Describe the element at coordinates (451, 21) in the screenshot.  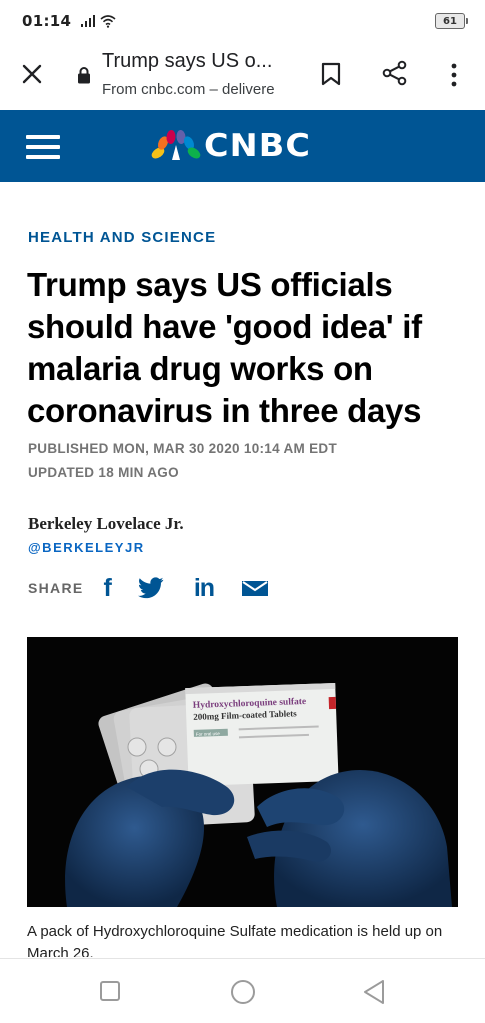
I see `battery-indicator: 61` at that location.